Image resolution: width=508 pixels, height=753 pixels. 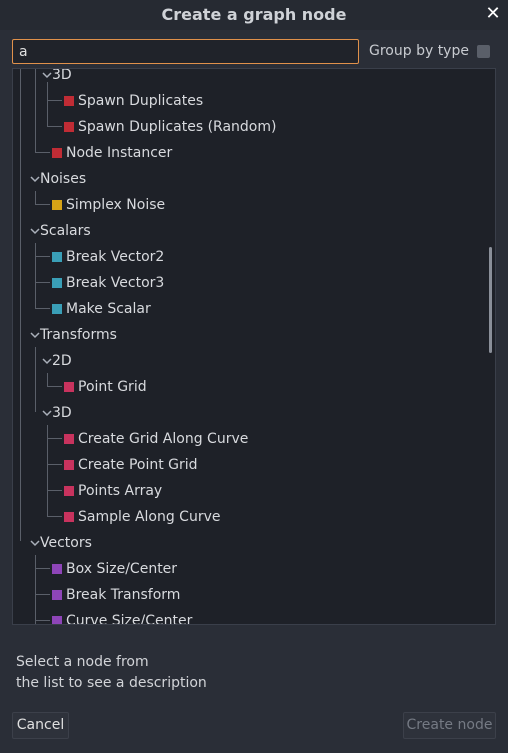 I want to click on node-label: Node Instancer, so click(x=119, y=153).